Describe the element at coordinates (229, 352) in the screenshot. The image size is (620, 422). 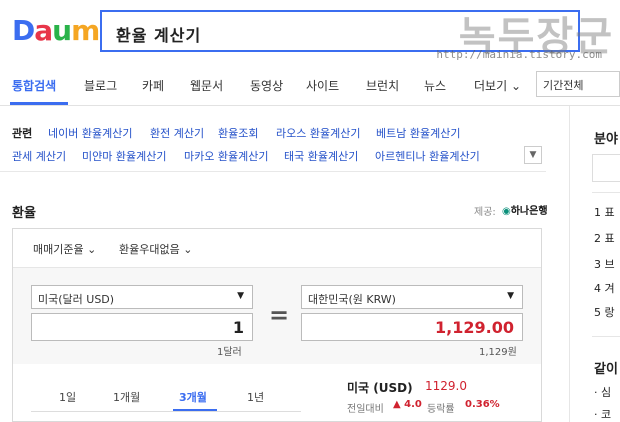
I see `from-unit-label: 1달러` at that location.